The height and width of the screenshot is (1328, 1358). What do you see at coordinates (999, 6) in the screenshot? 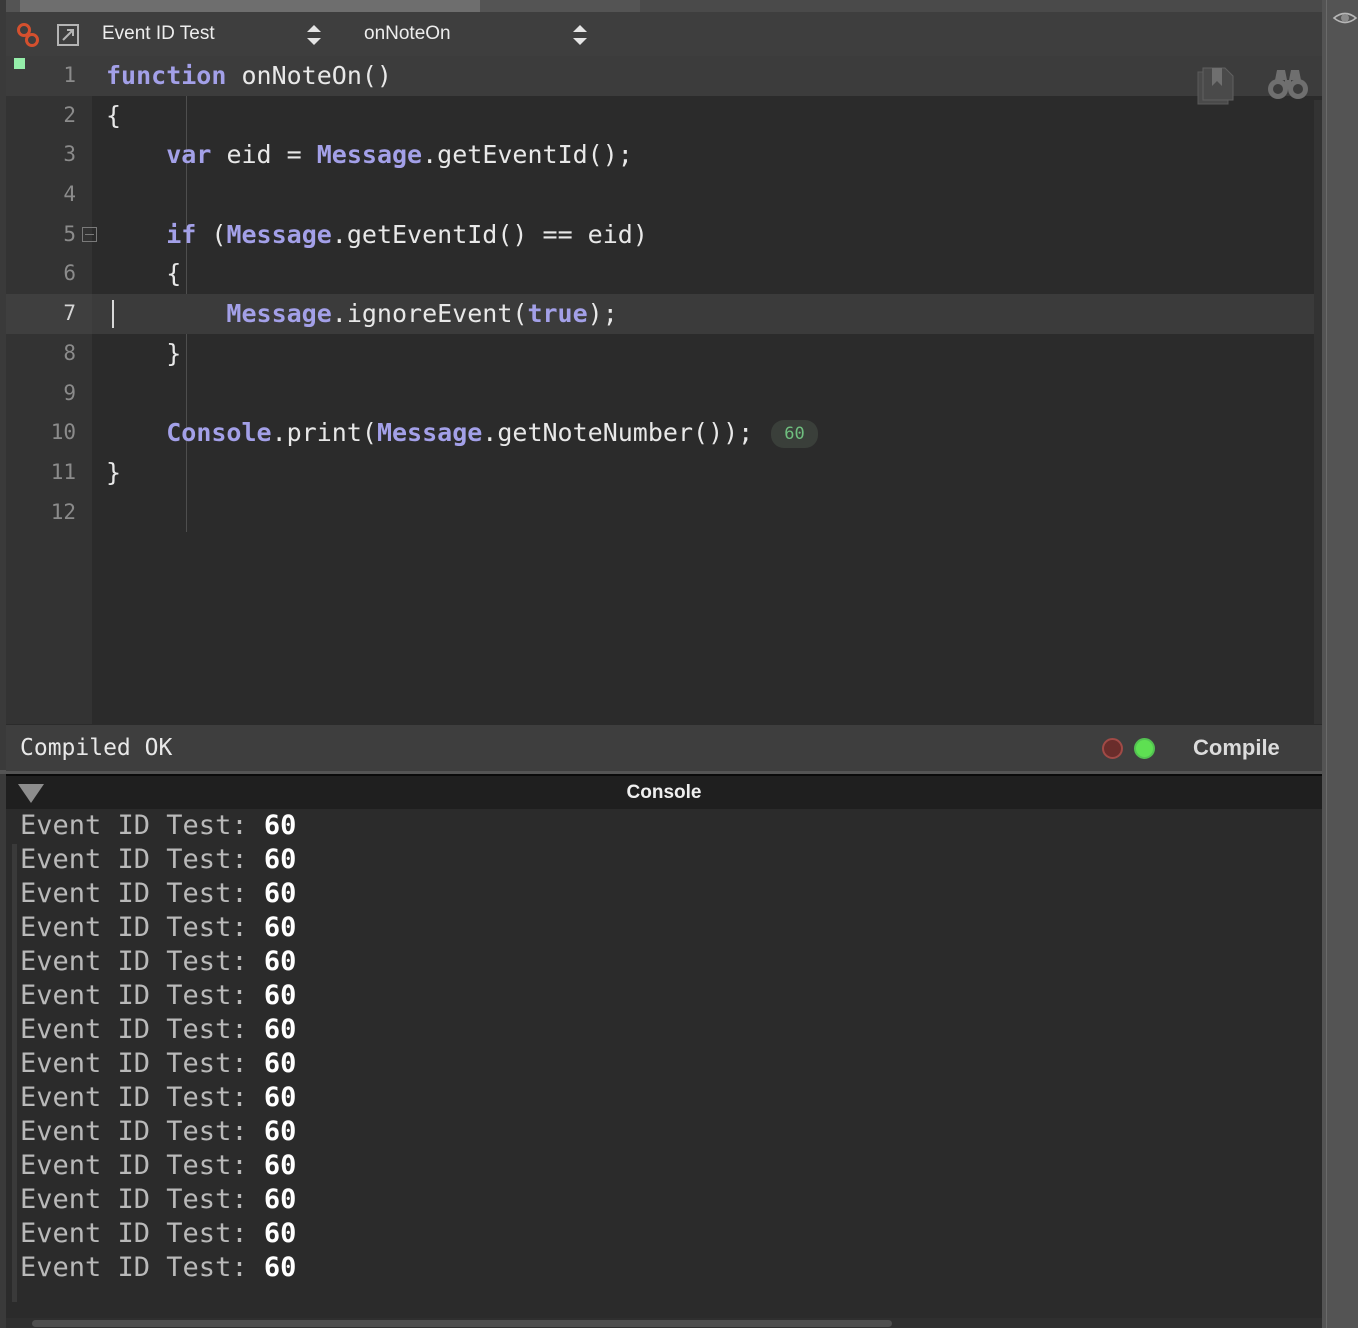
I see `tab-strip-background` at bounding box center [999, 6].